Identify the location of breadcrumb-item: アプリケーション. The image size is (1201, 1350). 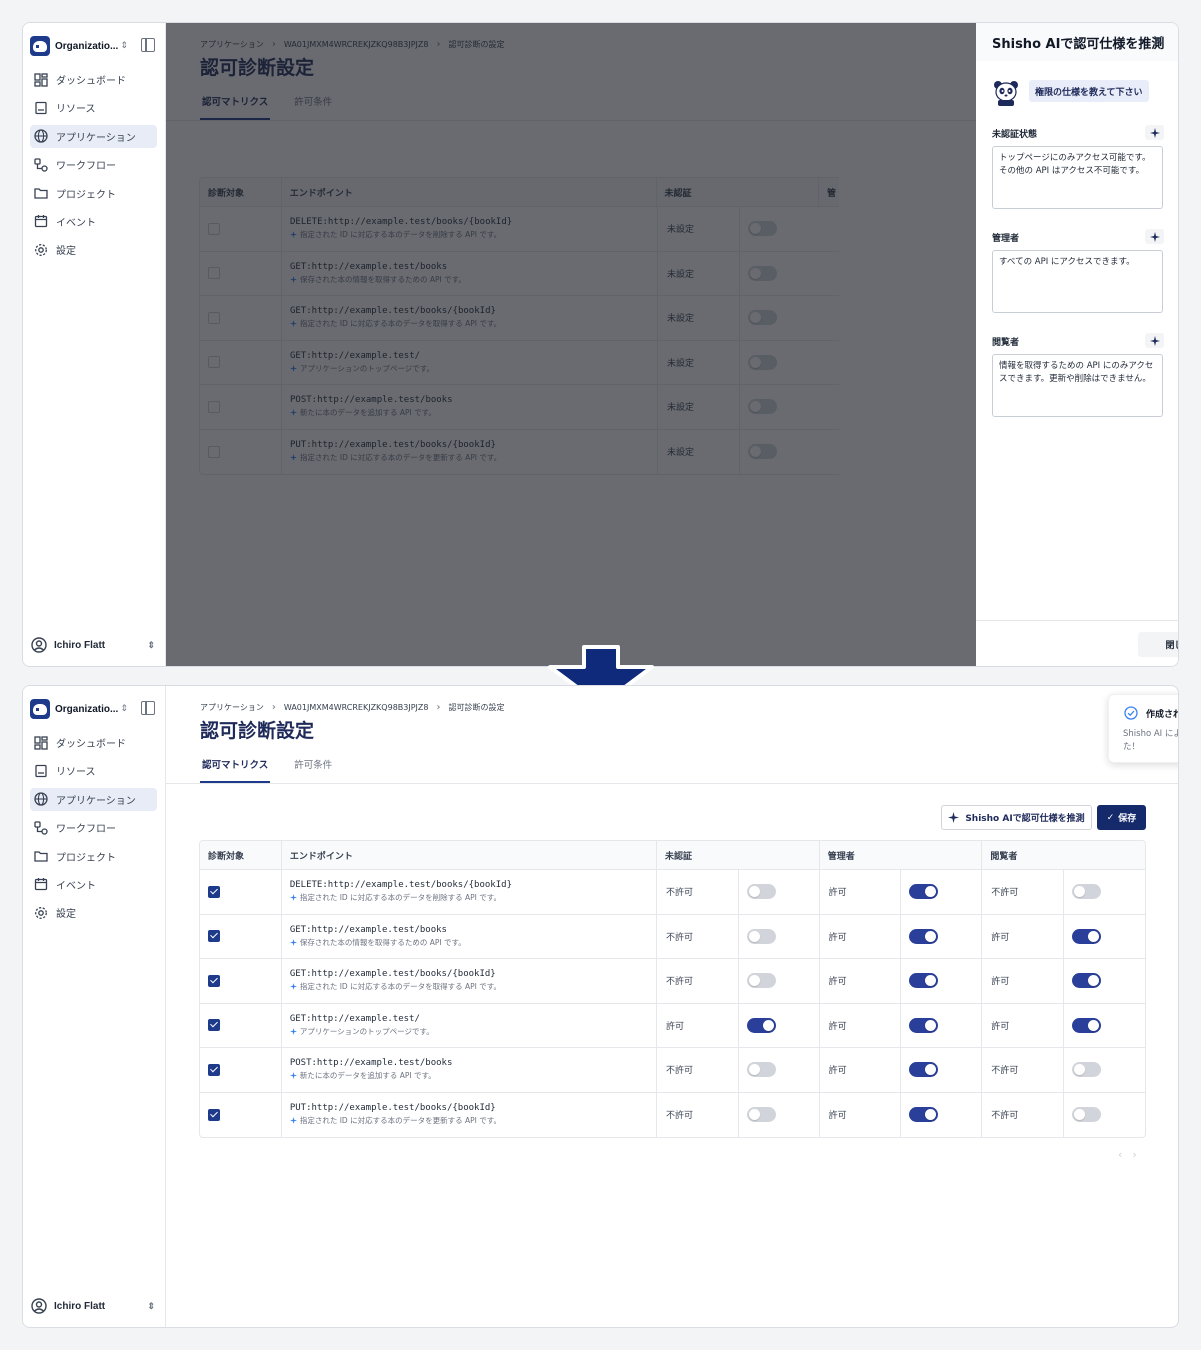
(232, 707).